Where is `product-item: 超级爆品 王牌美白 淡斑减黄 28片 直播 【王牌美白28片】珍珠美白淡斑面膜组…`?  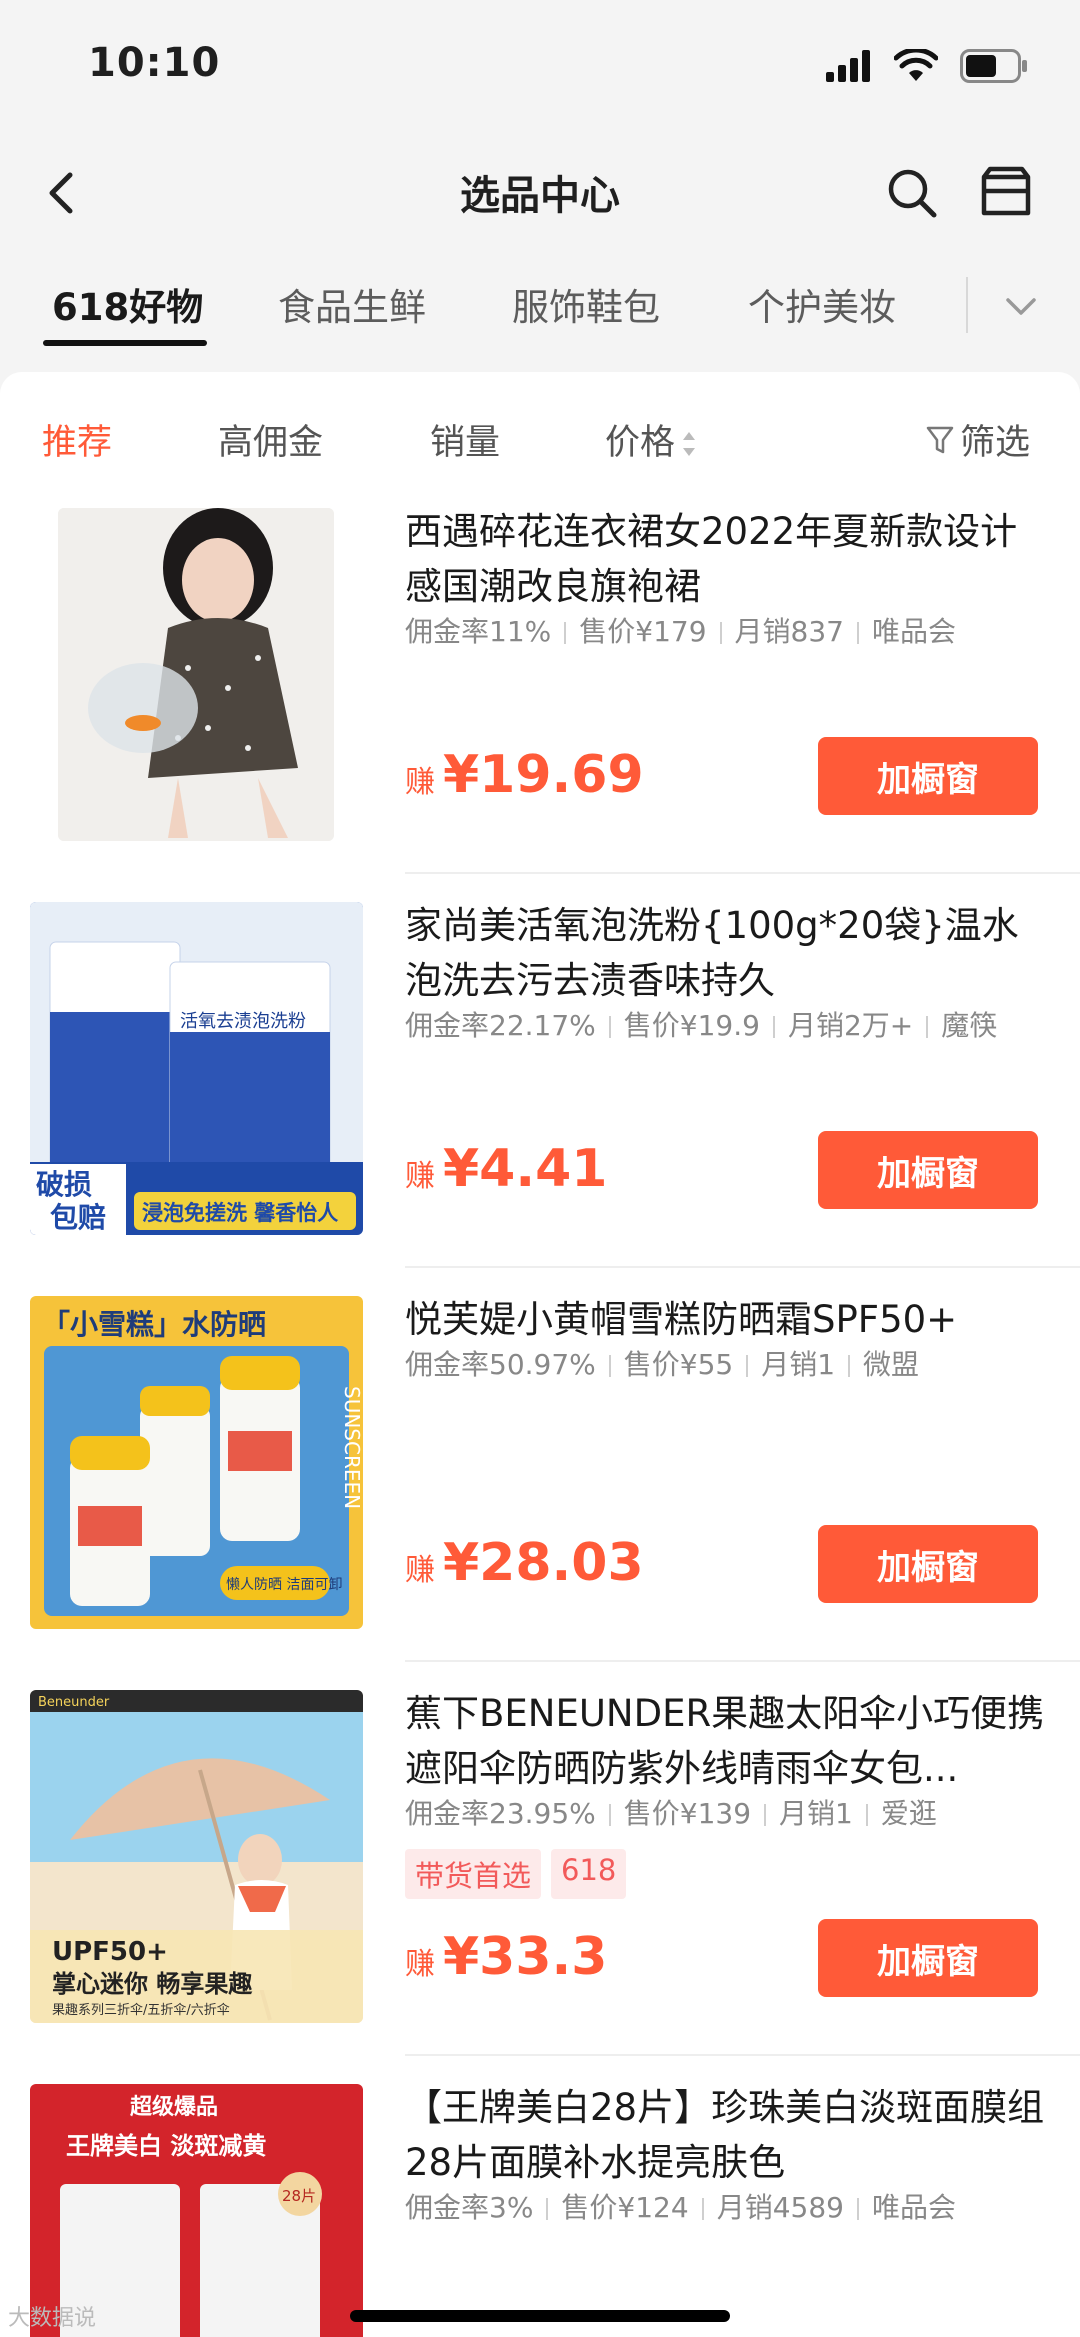
product-item: 超级爆品 王牌美白 淡斑减黄 28片 直播 【王牌美白28片】珍珠美白淡斑面膜组… is located at coordinates (540, 2196).